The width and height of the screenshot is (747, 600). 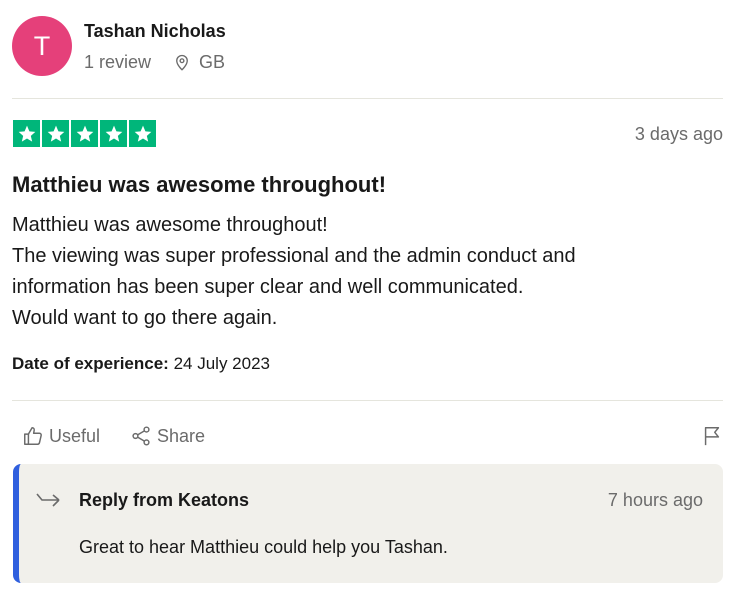 I want to click on thumbs-up-icon, so click(x=33, y=436).